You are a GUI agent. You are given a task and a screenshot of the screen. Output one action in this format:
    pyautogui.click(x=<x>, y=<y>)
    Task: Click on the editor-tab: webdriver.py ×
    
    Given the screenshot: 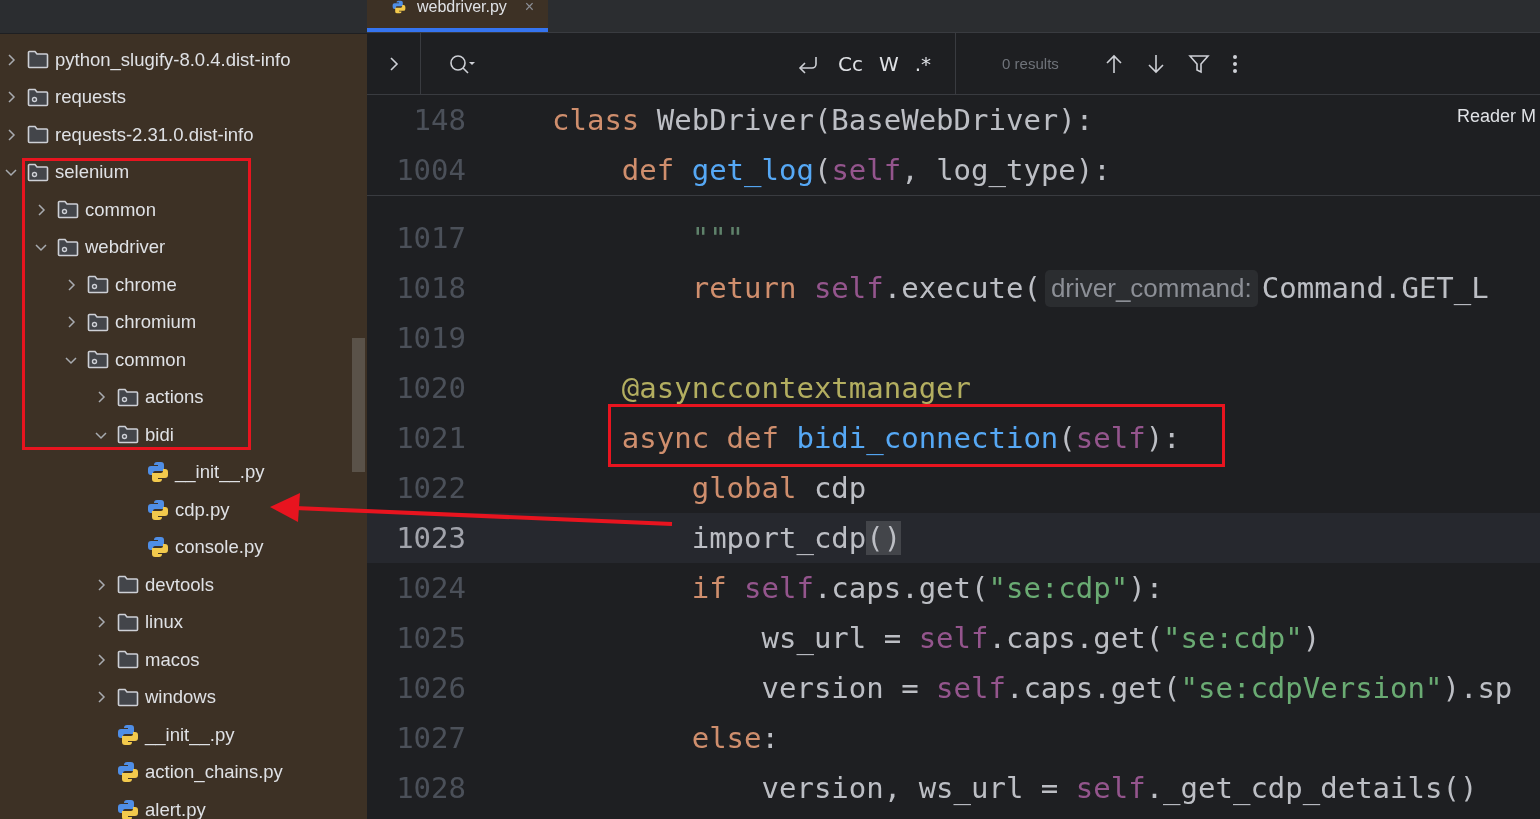 What is the action you would take?
    pyautogui.click(x=458, y=16)
    